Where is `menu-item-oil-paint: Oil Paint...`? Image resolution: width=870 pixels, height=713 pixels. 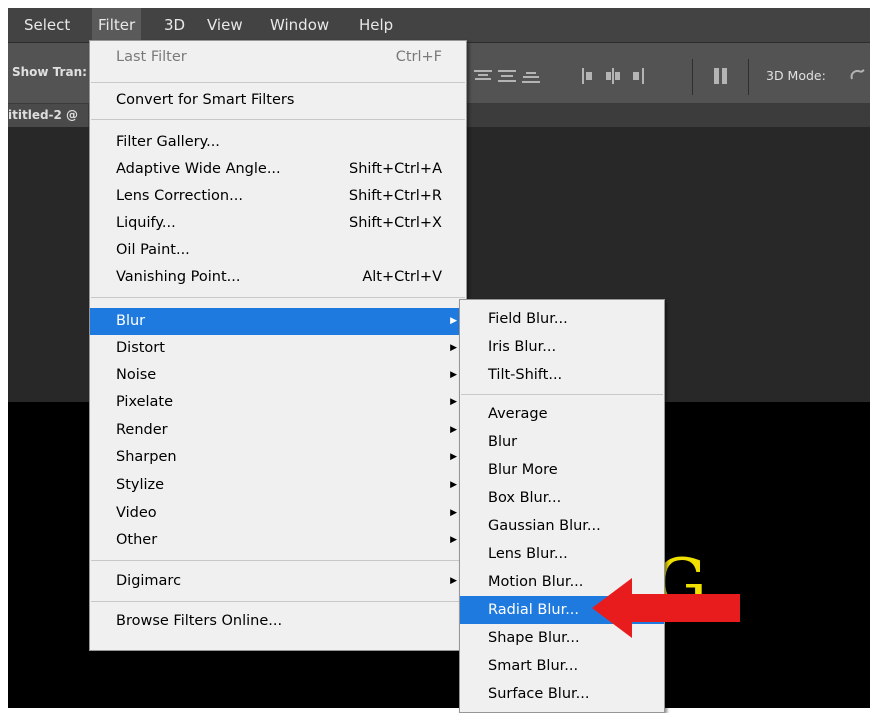
menu-item-oil-paint: Oil Paint... is located at coordinates (278, 250).